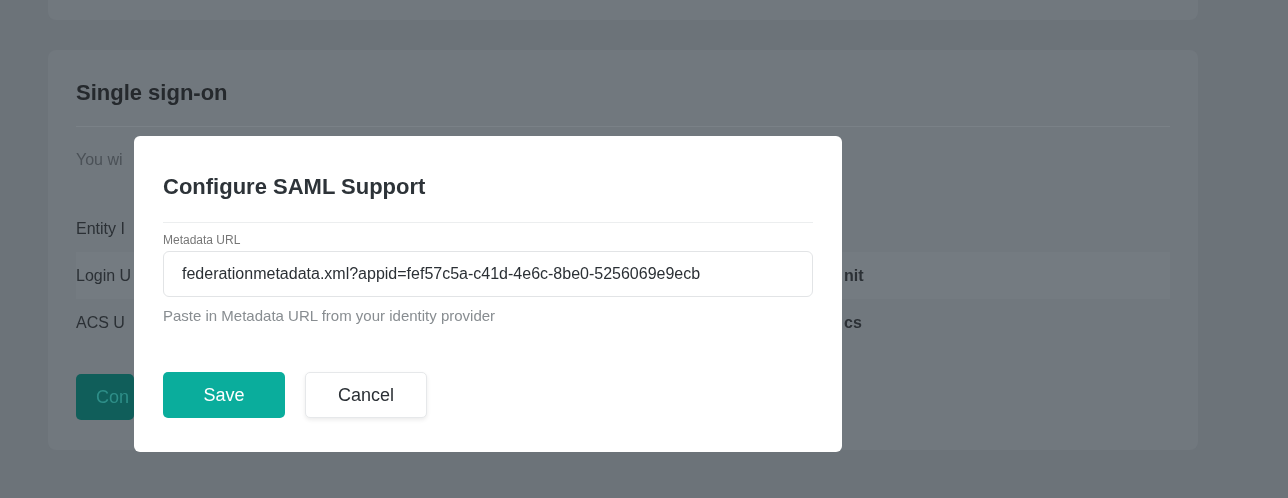 The image size is (1288, 498). Describe the element at coordinates (366, 395) in the screenshot. I see `cancel-button: Cancel` at that location.